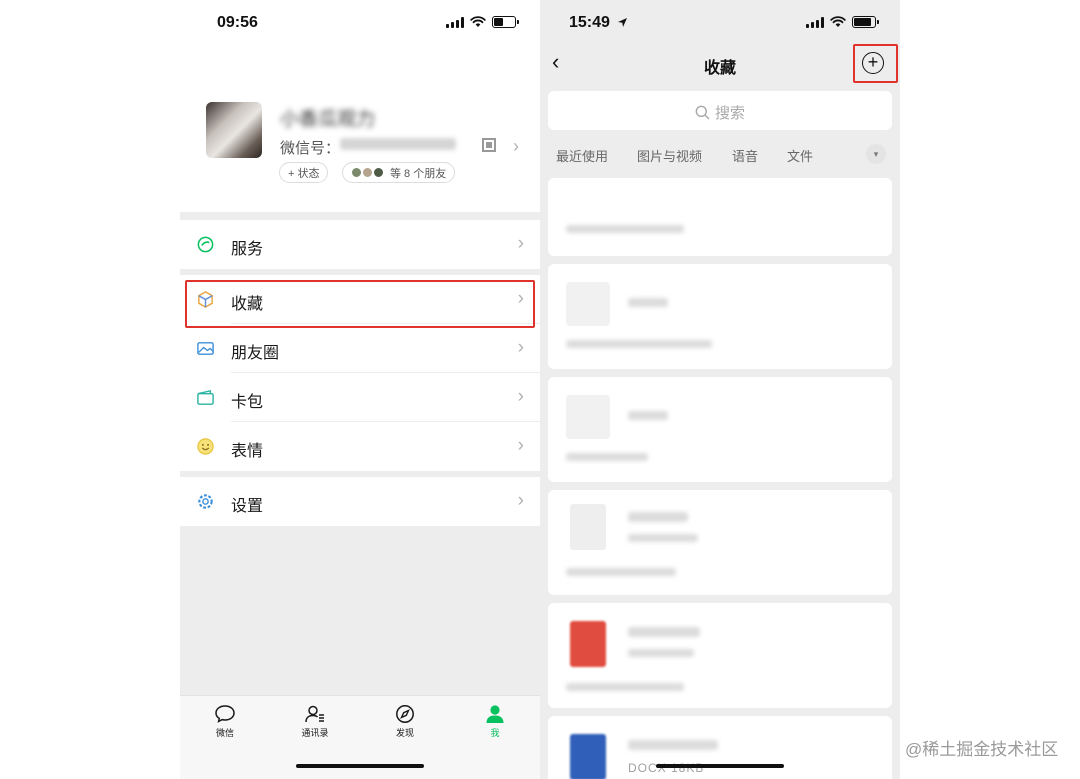 Image resolution: width=1080 pixels, height=779 pixels. I want to click on chevron-down-icon: ▾, so click(876, 154).